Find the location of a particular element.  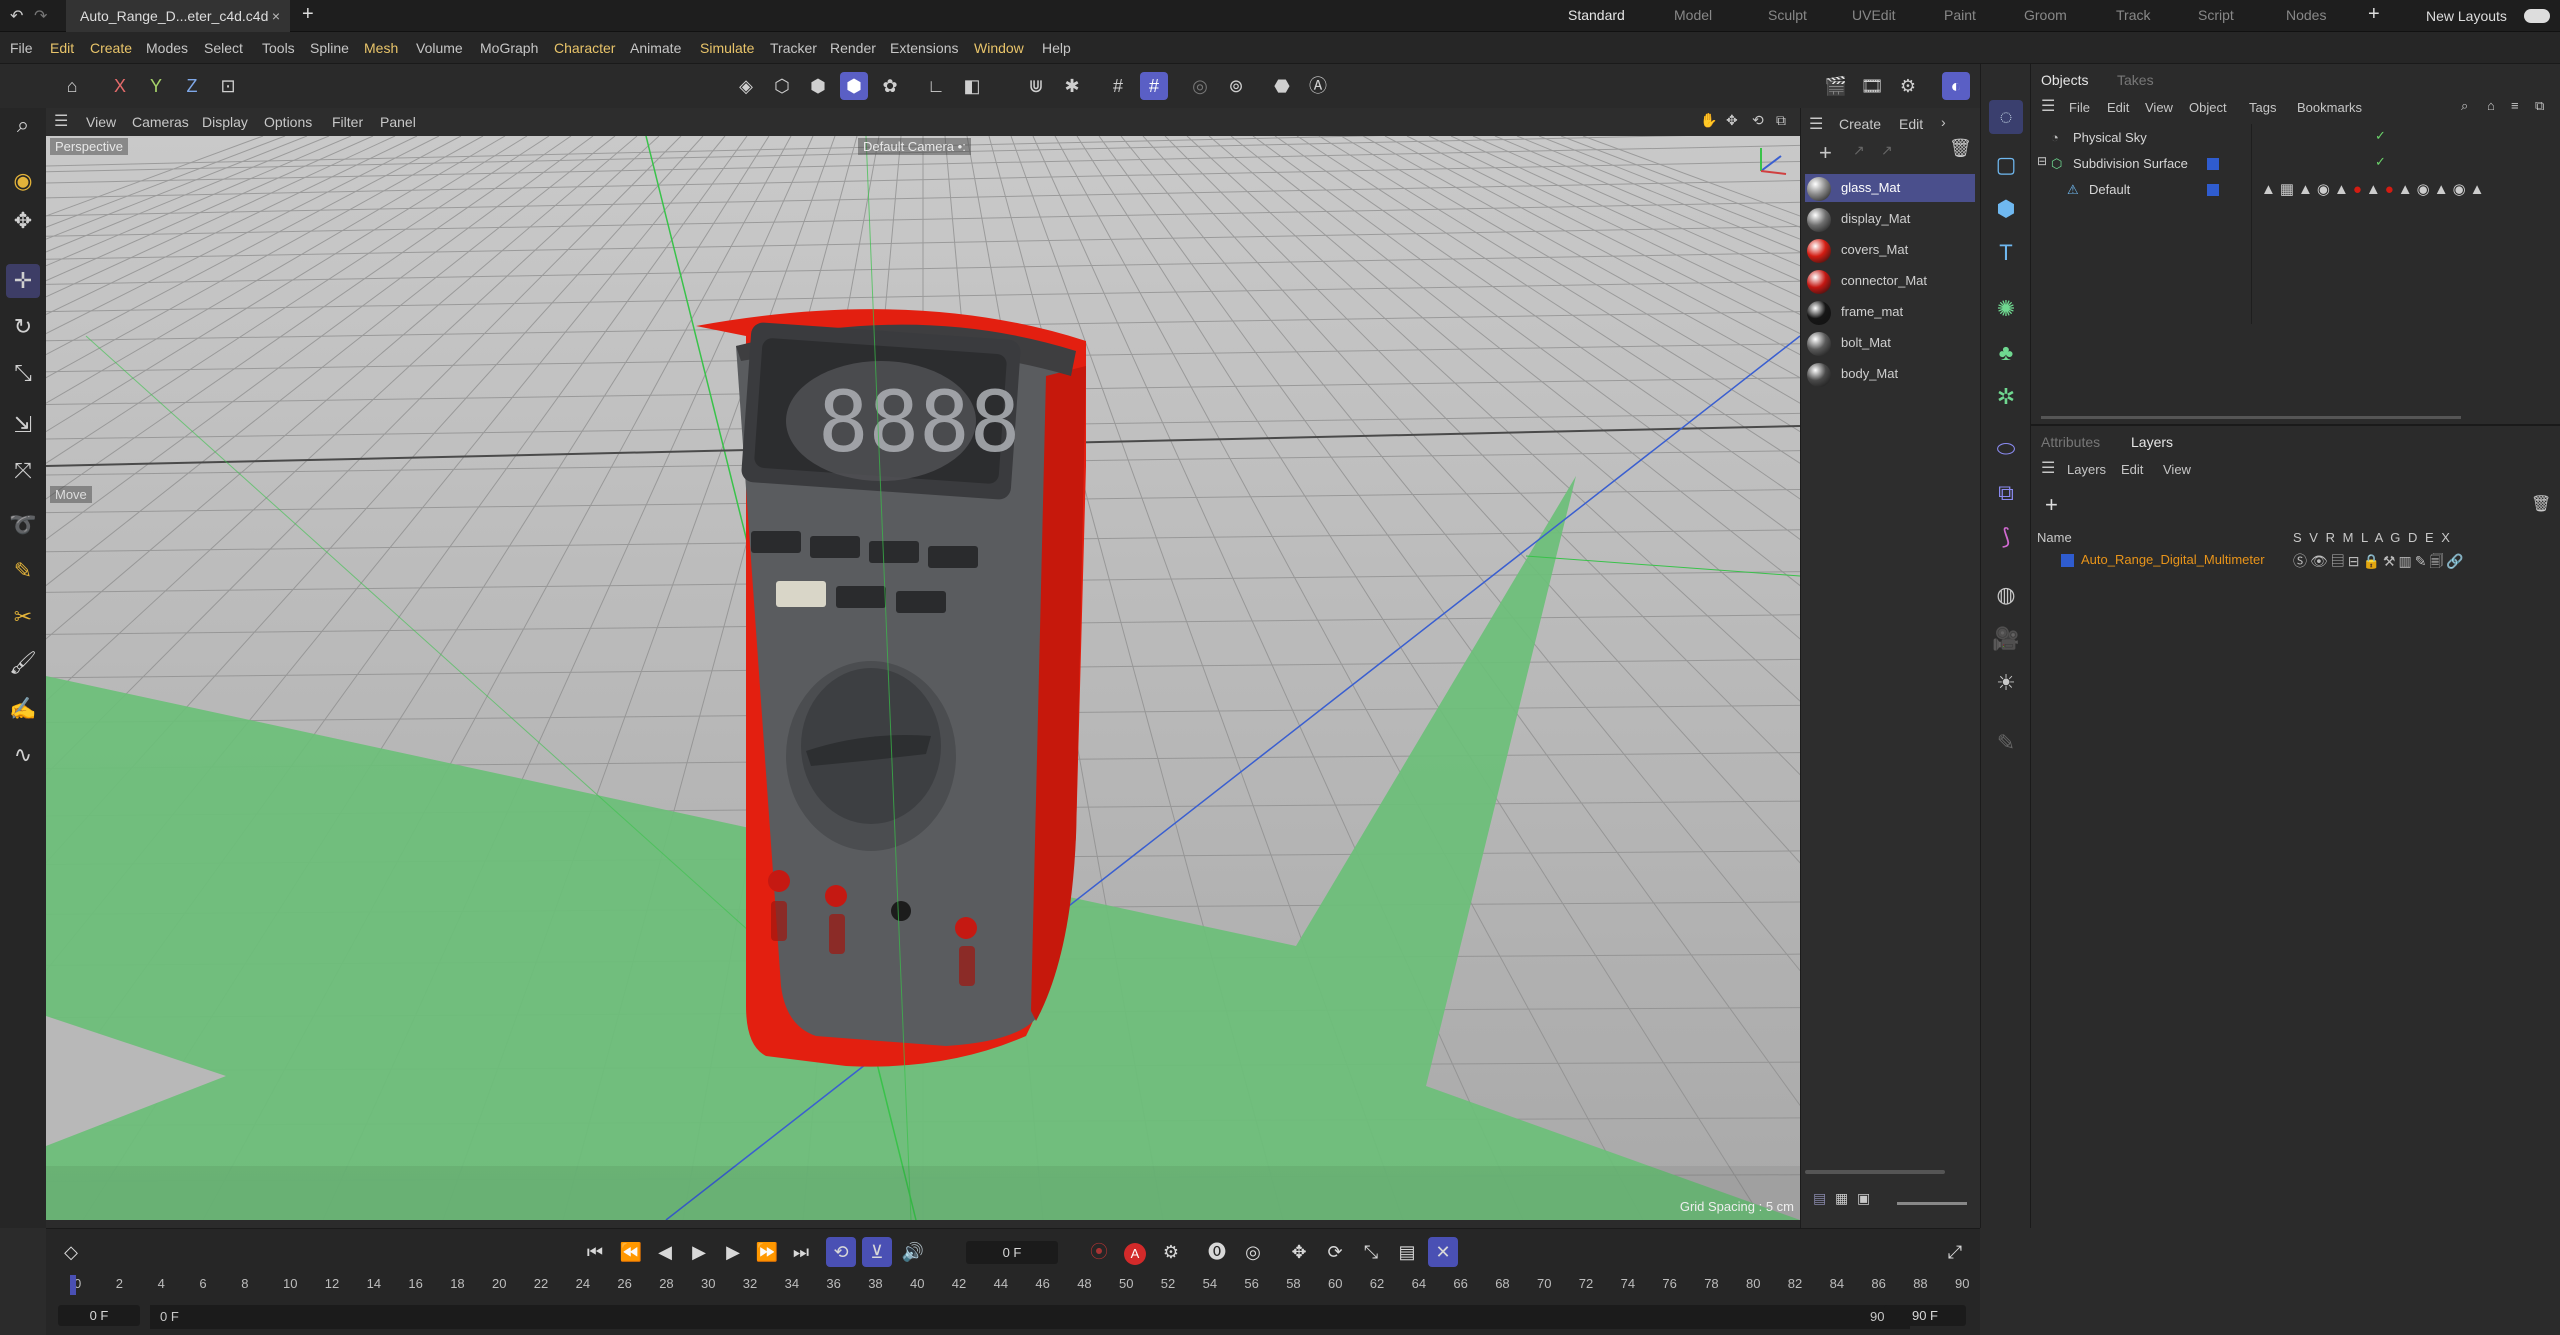

home-icon: ⌂ is located at coordinates (2491, 105).